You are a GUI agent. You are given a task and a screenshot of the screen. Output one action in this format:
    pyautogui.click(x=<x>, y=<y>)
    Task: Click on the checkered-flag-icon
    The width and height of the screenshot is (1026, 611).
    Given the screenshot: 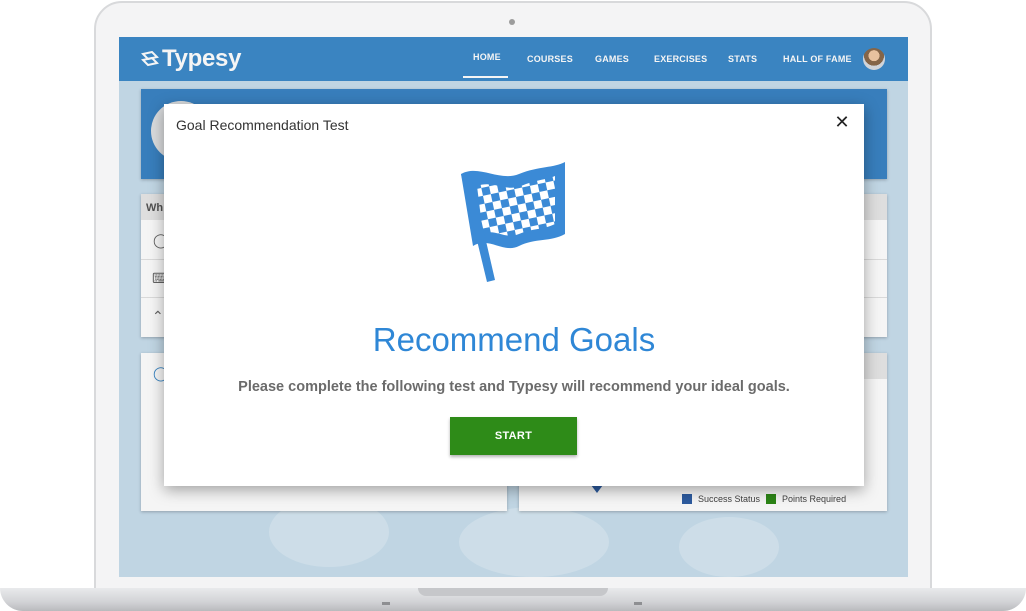 What is the action you would take?
    pyautogui.click(x=513, y=222)
    